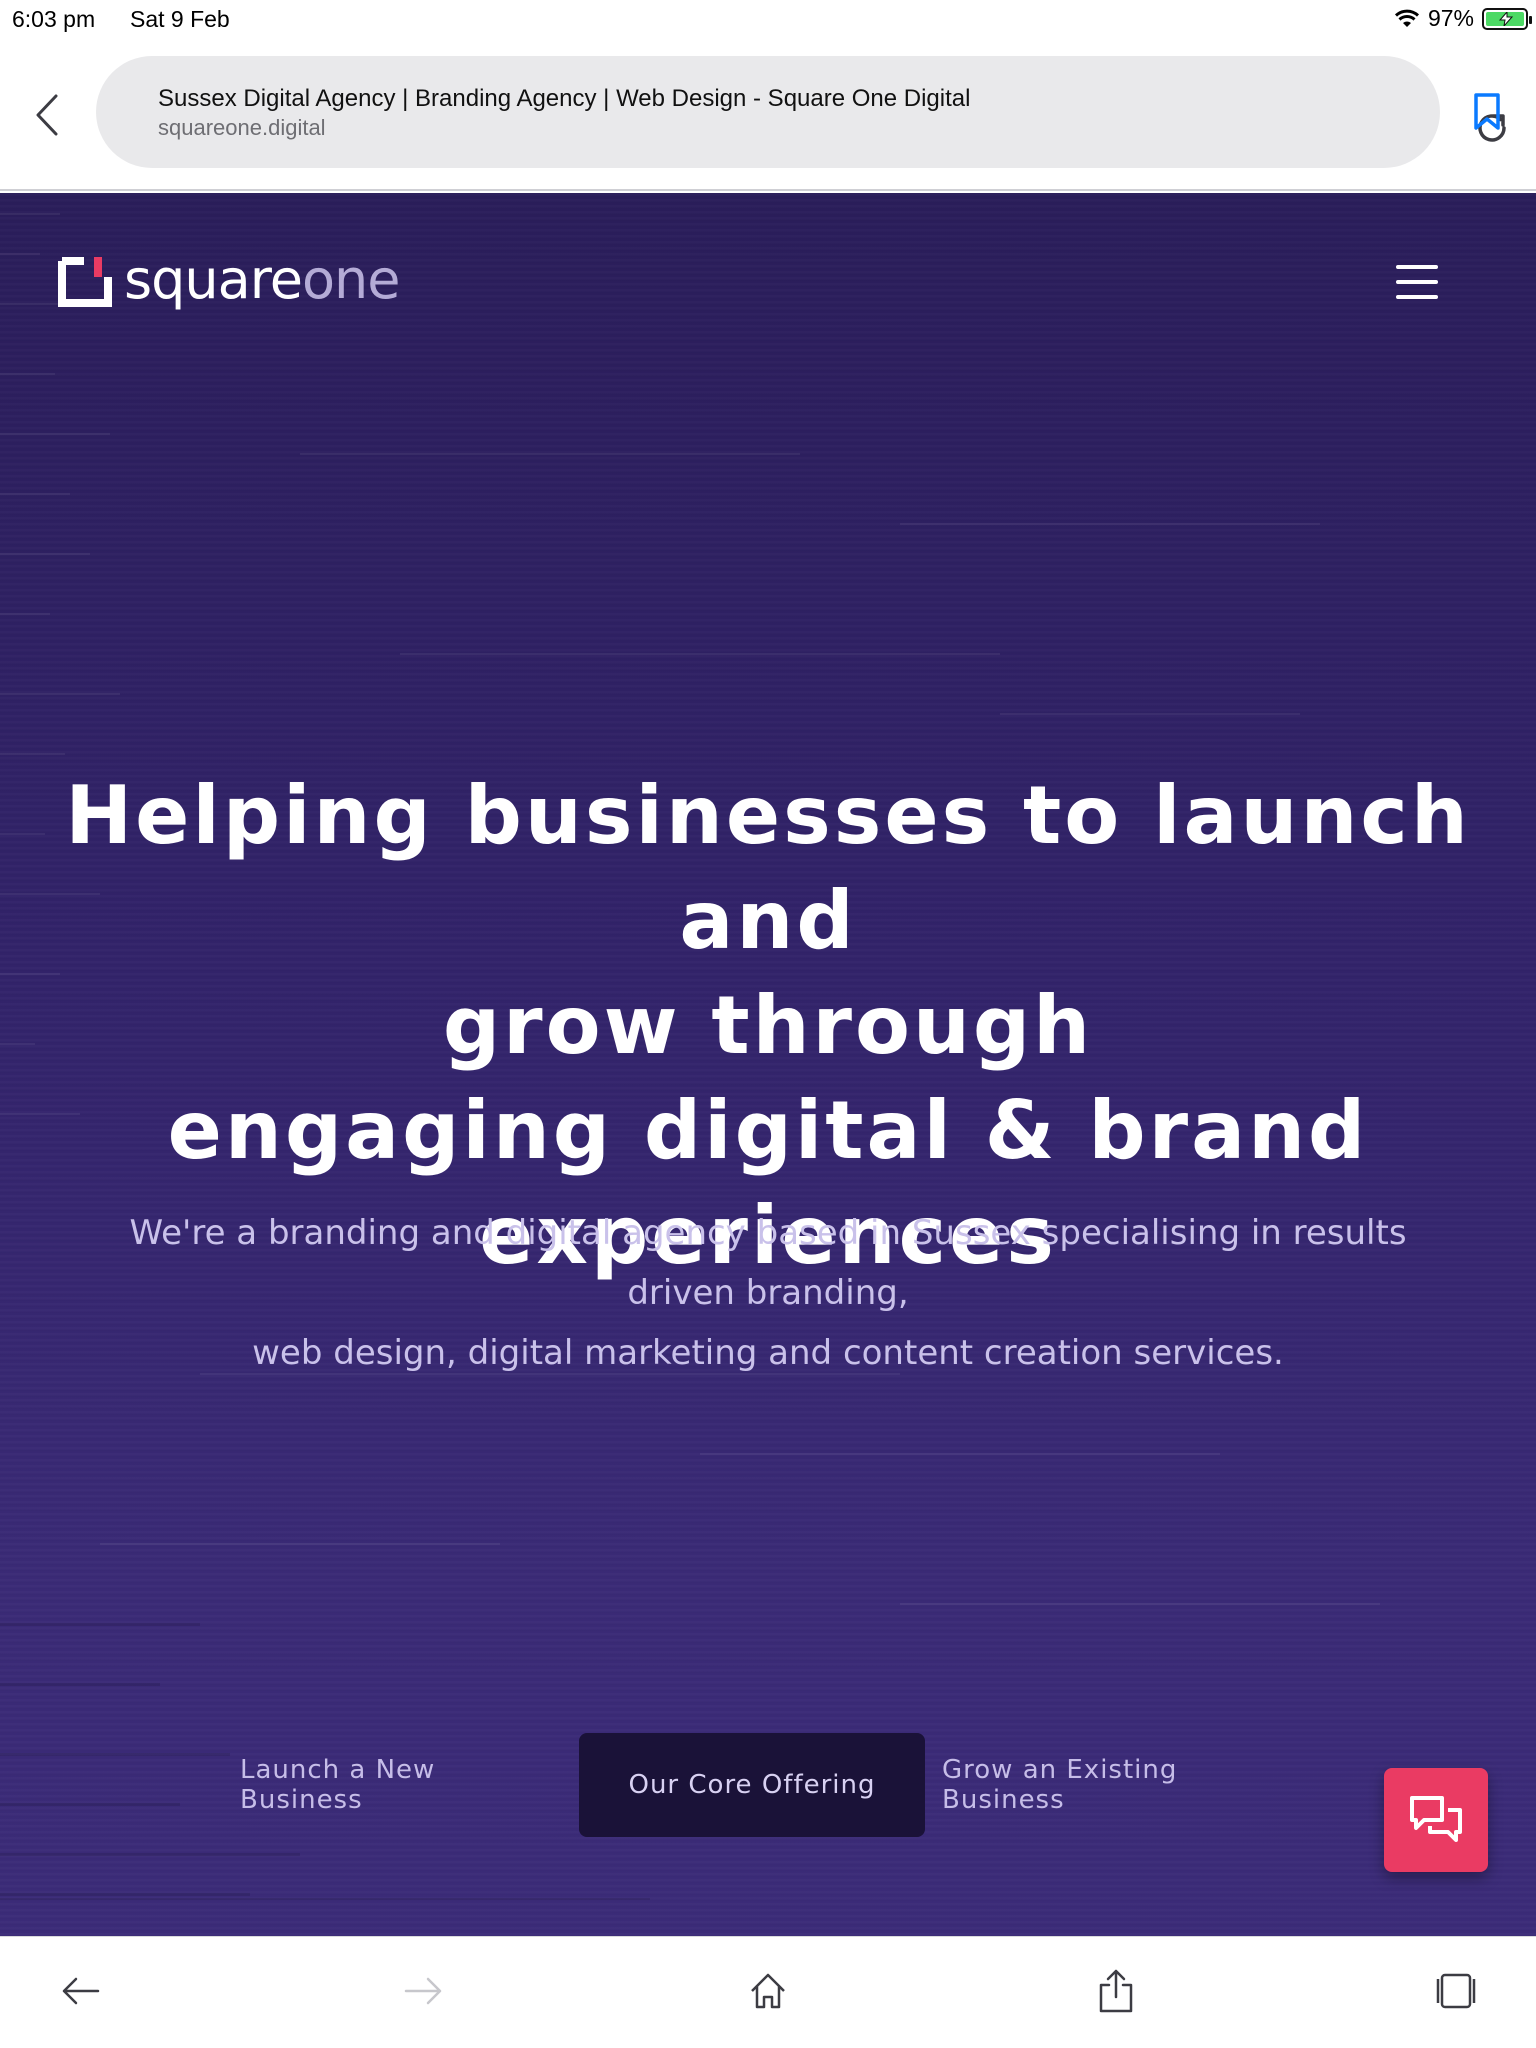  I want to click on tab-grow-existing-business: Grow an Existing Business, so click(1118, 1785).